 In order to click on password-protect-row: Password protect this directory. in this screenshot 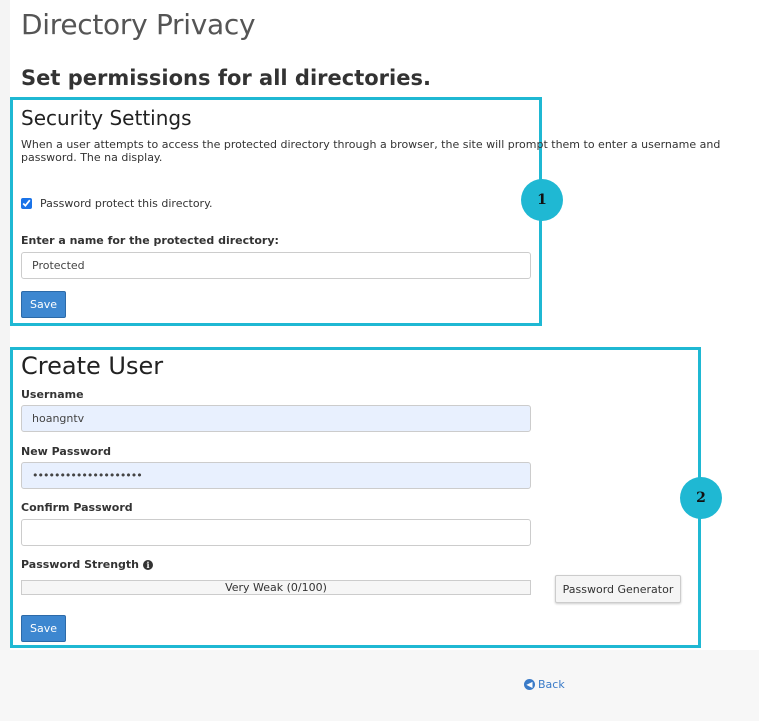, I will do `click(117, 203)`.